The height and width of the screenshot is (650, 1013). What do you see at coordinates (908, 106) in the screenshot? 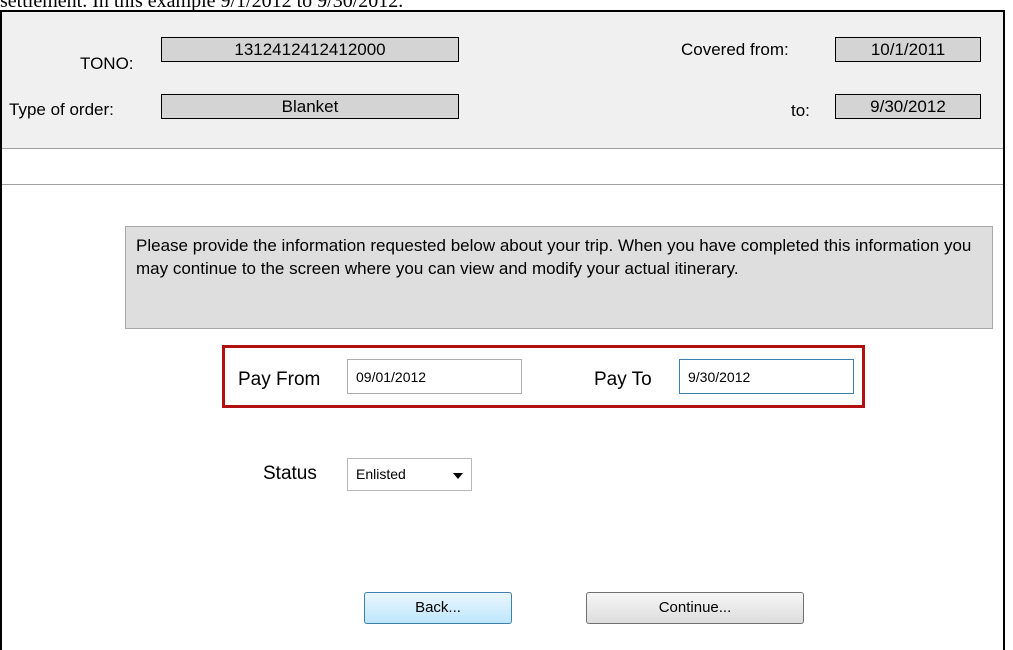
I see `covered-to-value: 9/30/2012` at bounding box center [908, 106].